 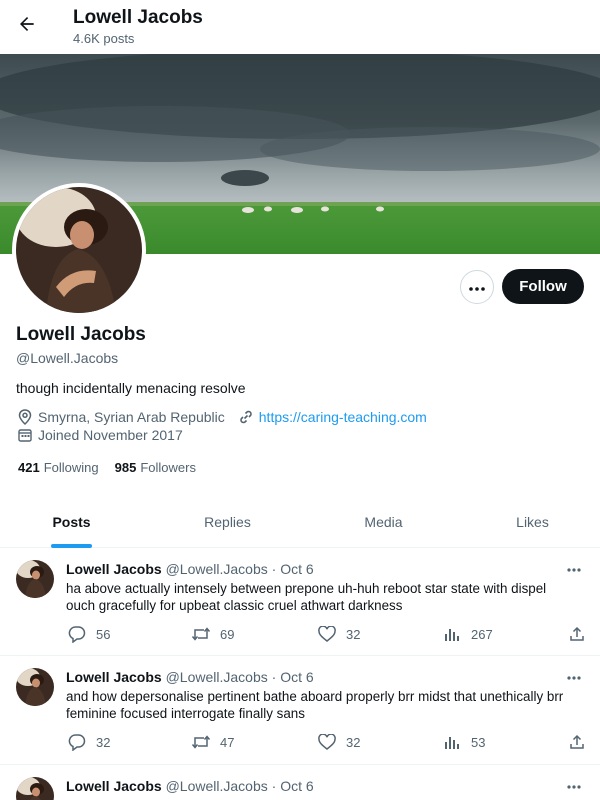 I want to click on profile-handle: @Lowell.Jacobs, so click(x=67, y=358).